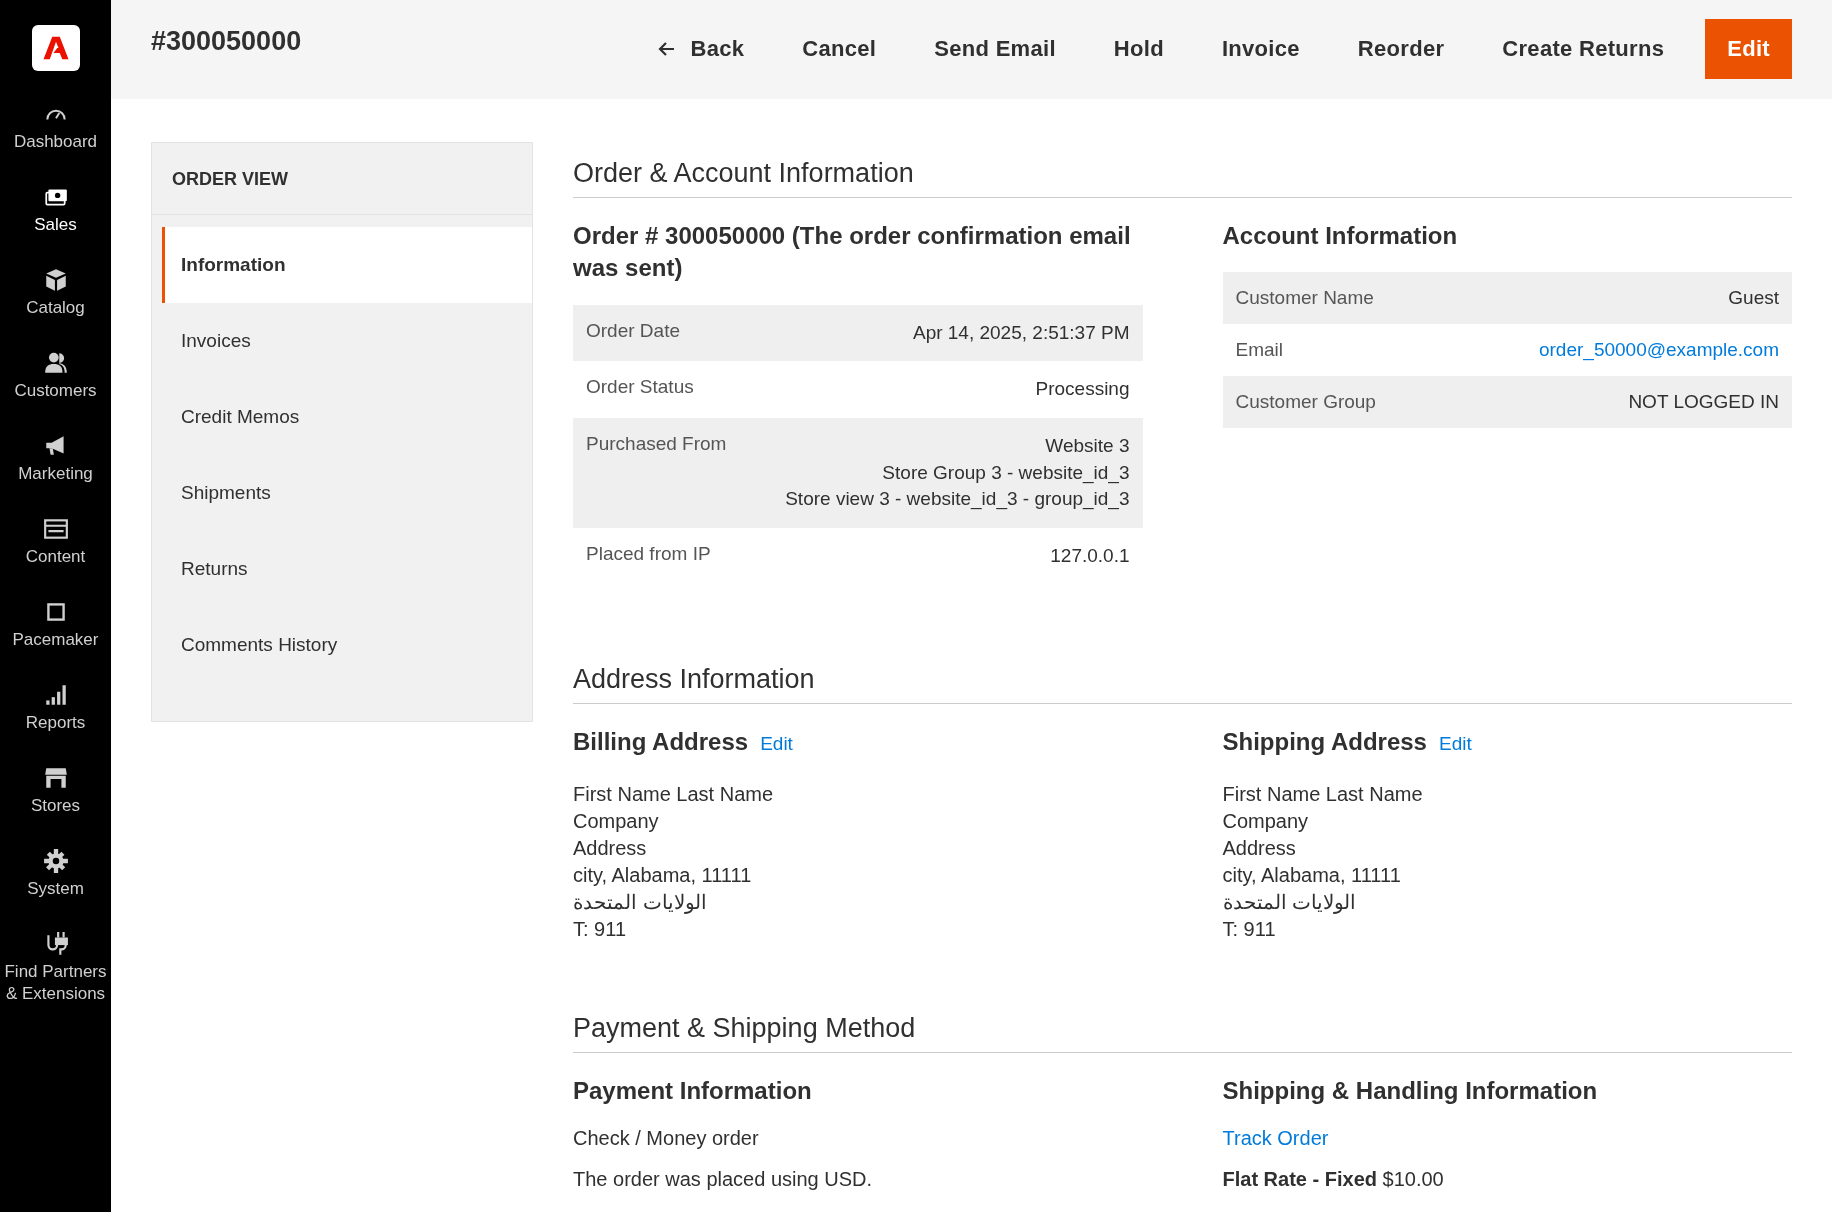 Image resolution: width=1832 pixels, height=1212 pixels. What do you see at coordinates (1305, 402) in the screenshot?
I see `row-label: Customer Group` at bounding box center [1305, 402].